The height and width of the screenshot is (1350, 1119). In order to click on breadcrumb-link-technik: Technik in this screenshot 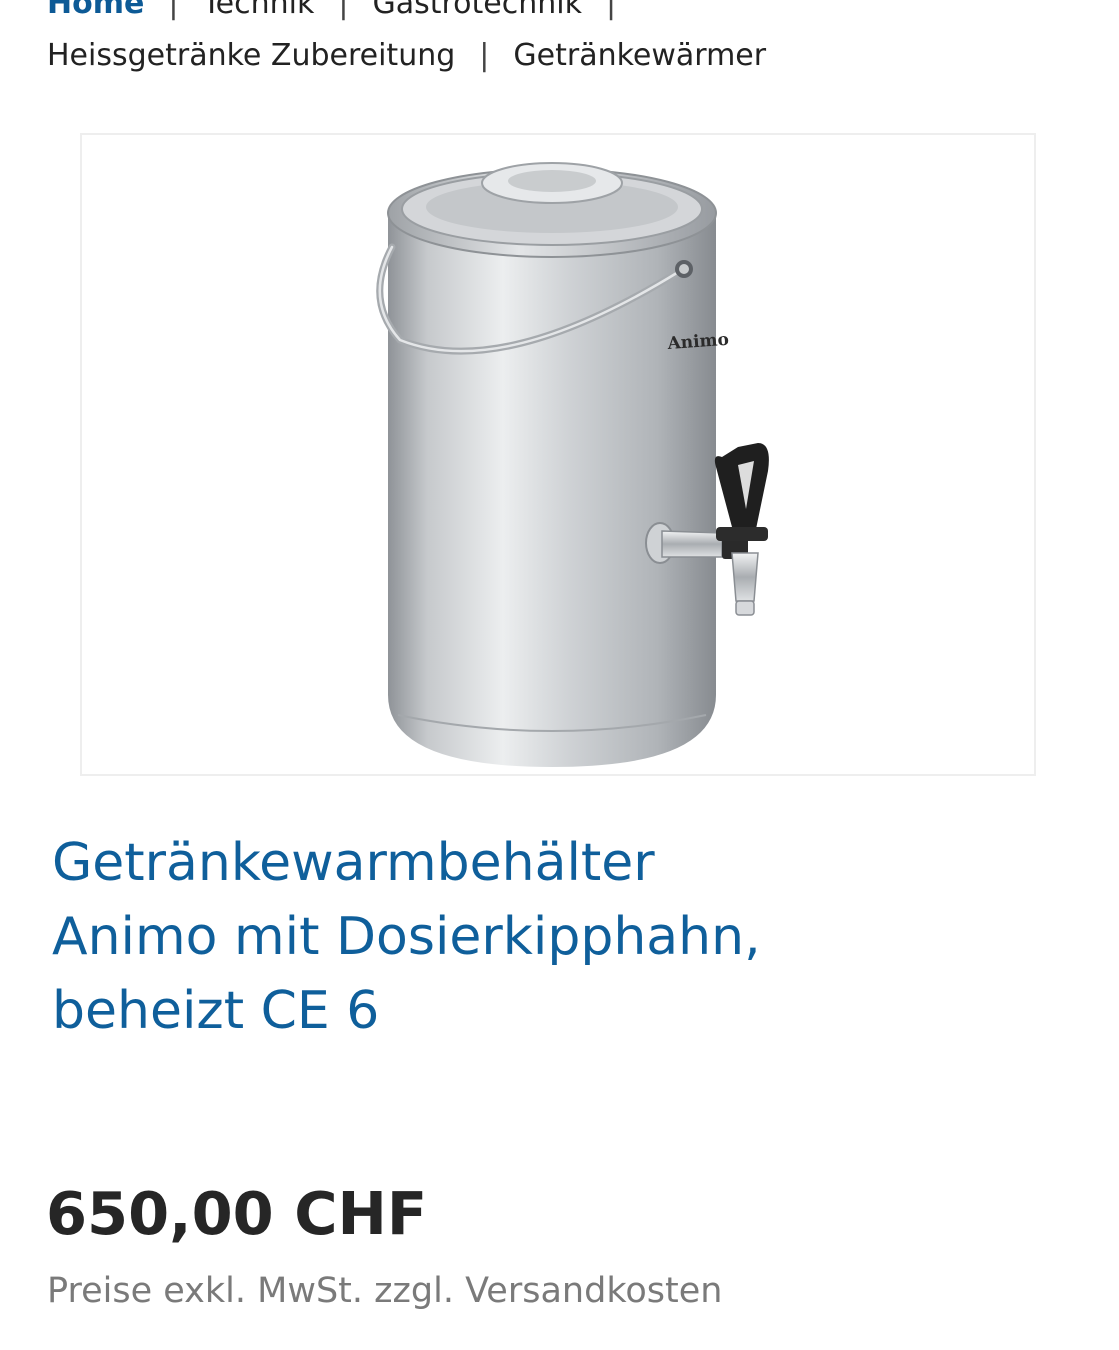, I will do `click(258, 15)`.